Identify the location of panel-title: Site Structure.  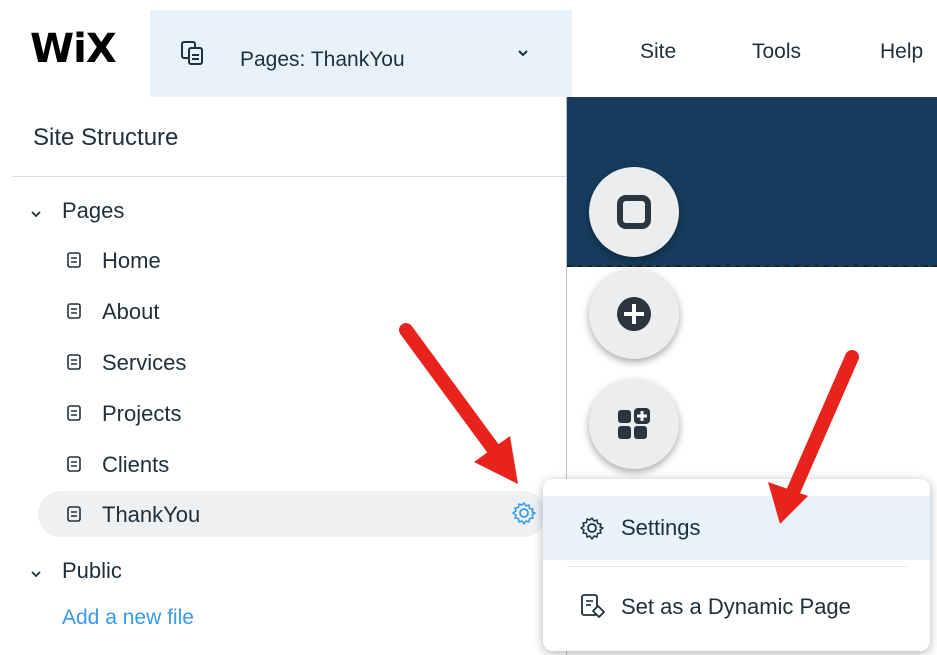
(106, 137).